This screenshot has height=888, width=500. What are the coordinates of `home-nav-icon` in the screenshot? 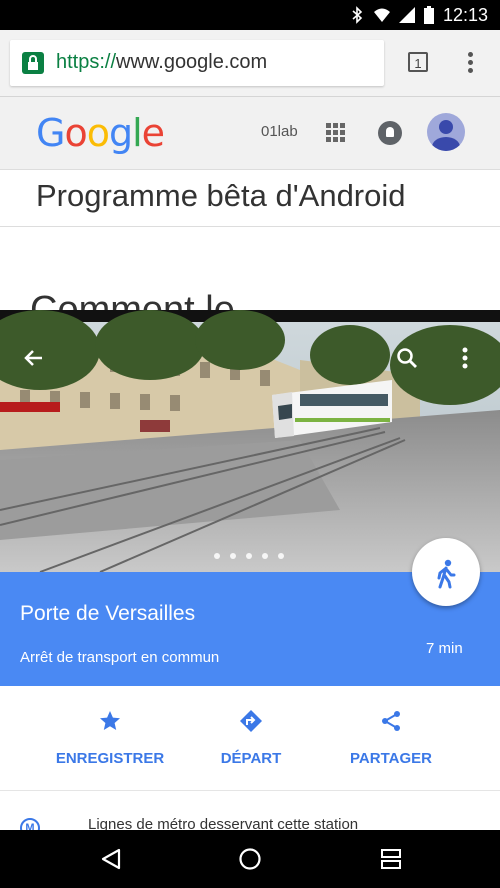 It's located at (250, 859).